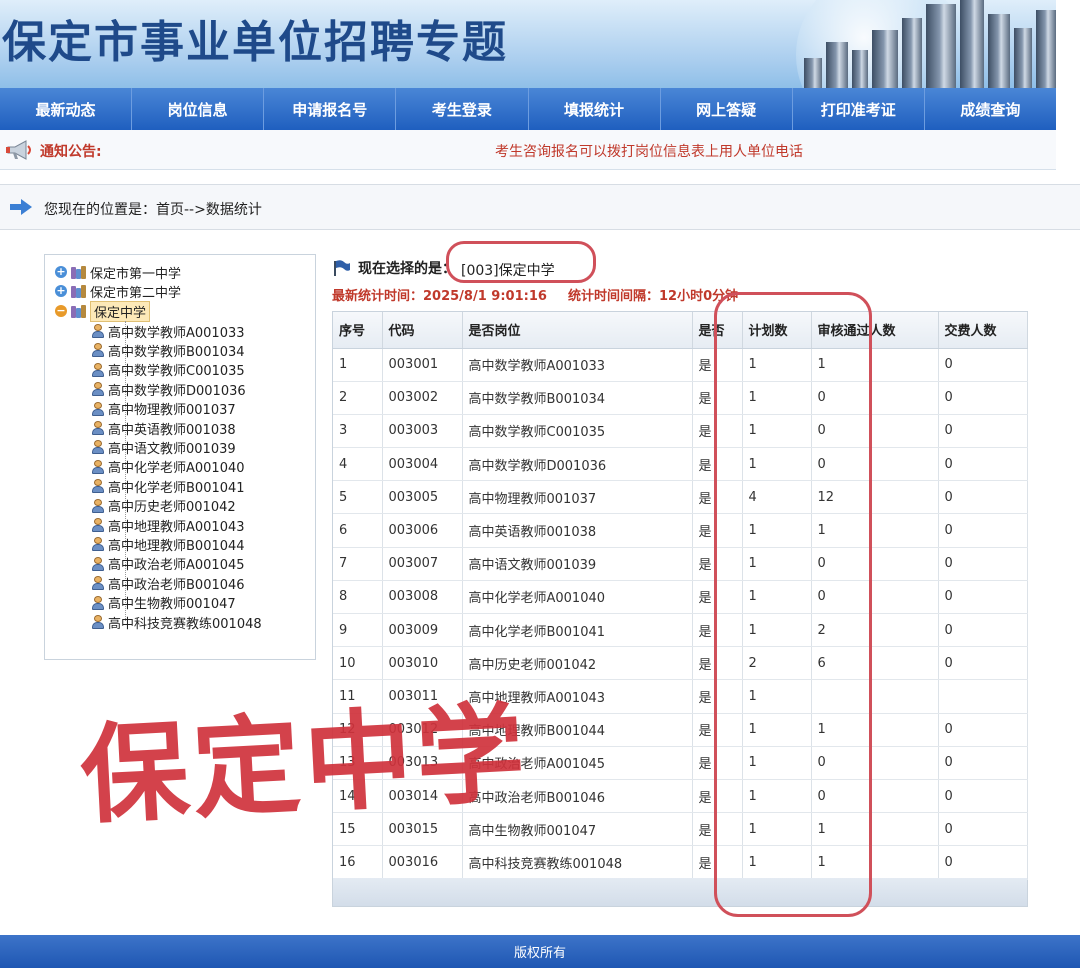  What do you see at coordinates (727, 109) in the screenshot?
I see `nav-online-qa: 网上答疑` at bounding box center [727, 109].